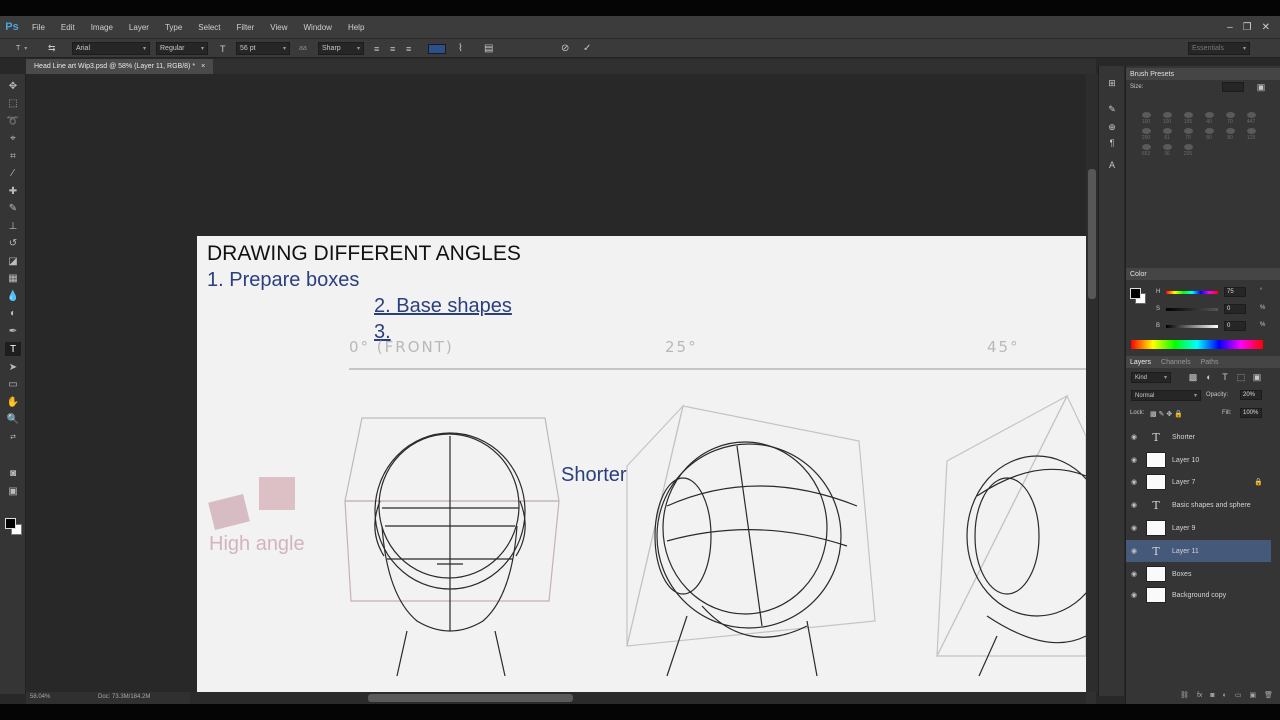  I want to click on brightness-slider, so click(1192, 326).